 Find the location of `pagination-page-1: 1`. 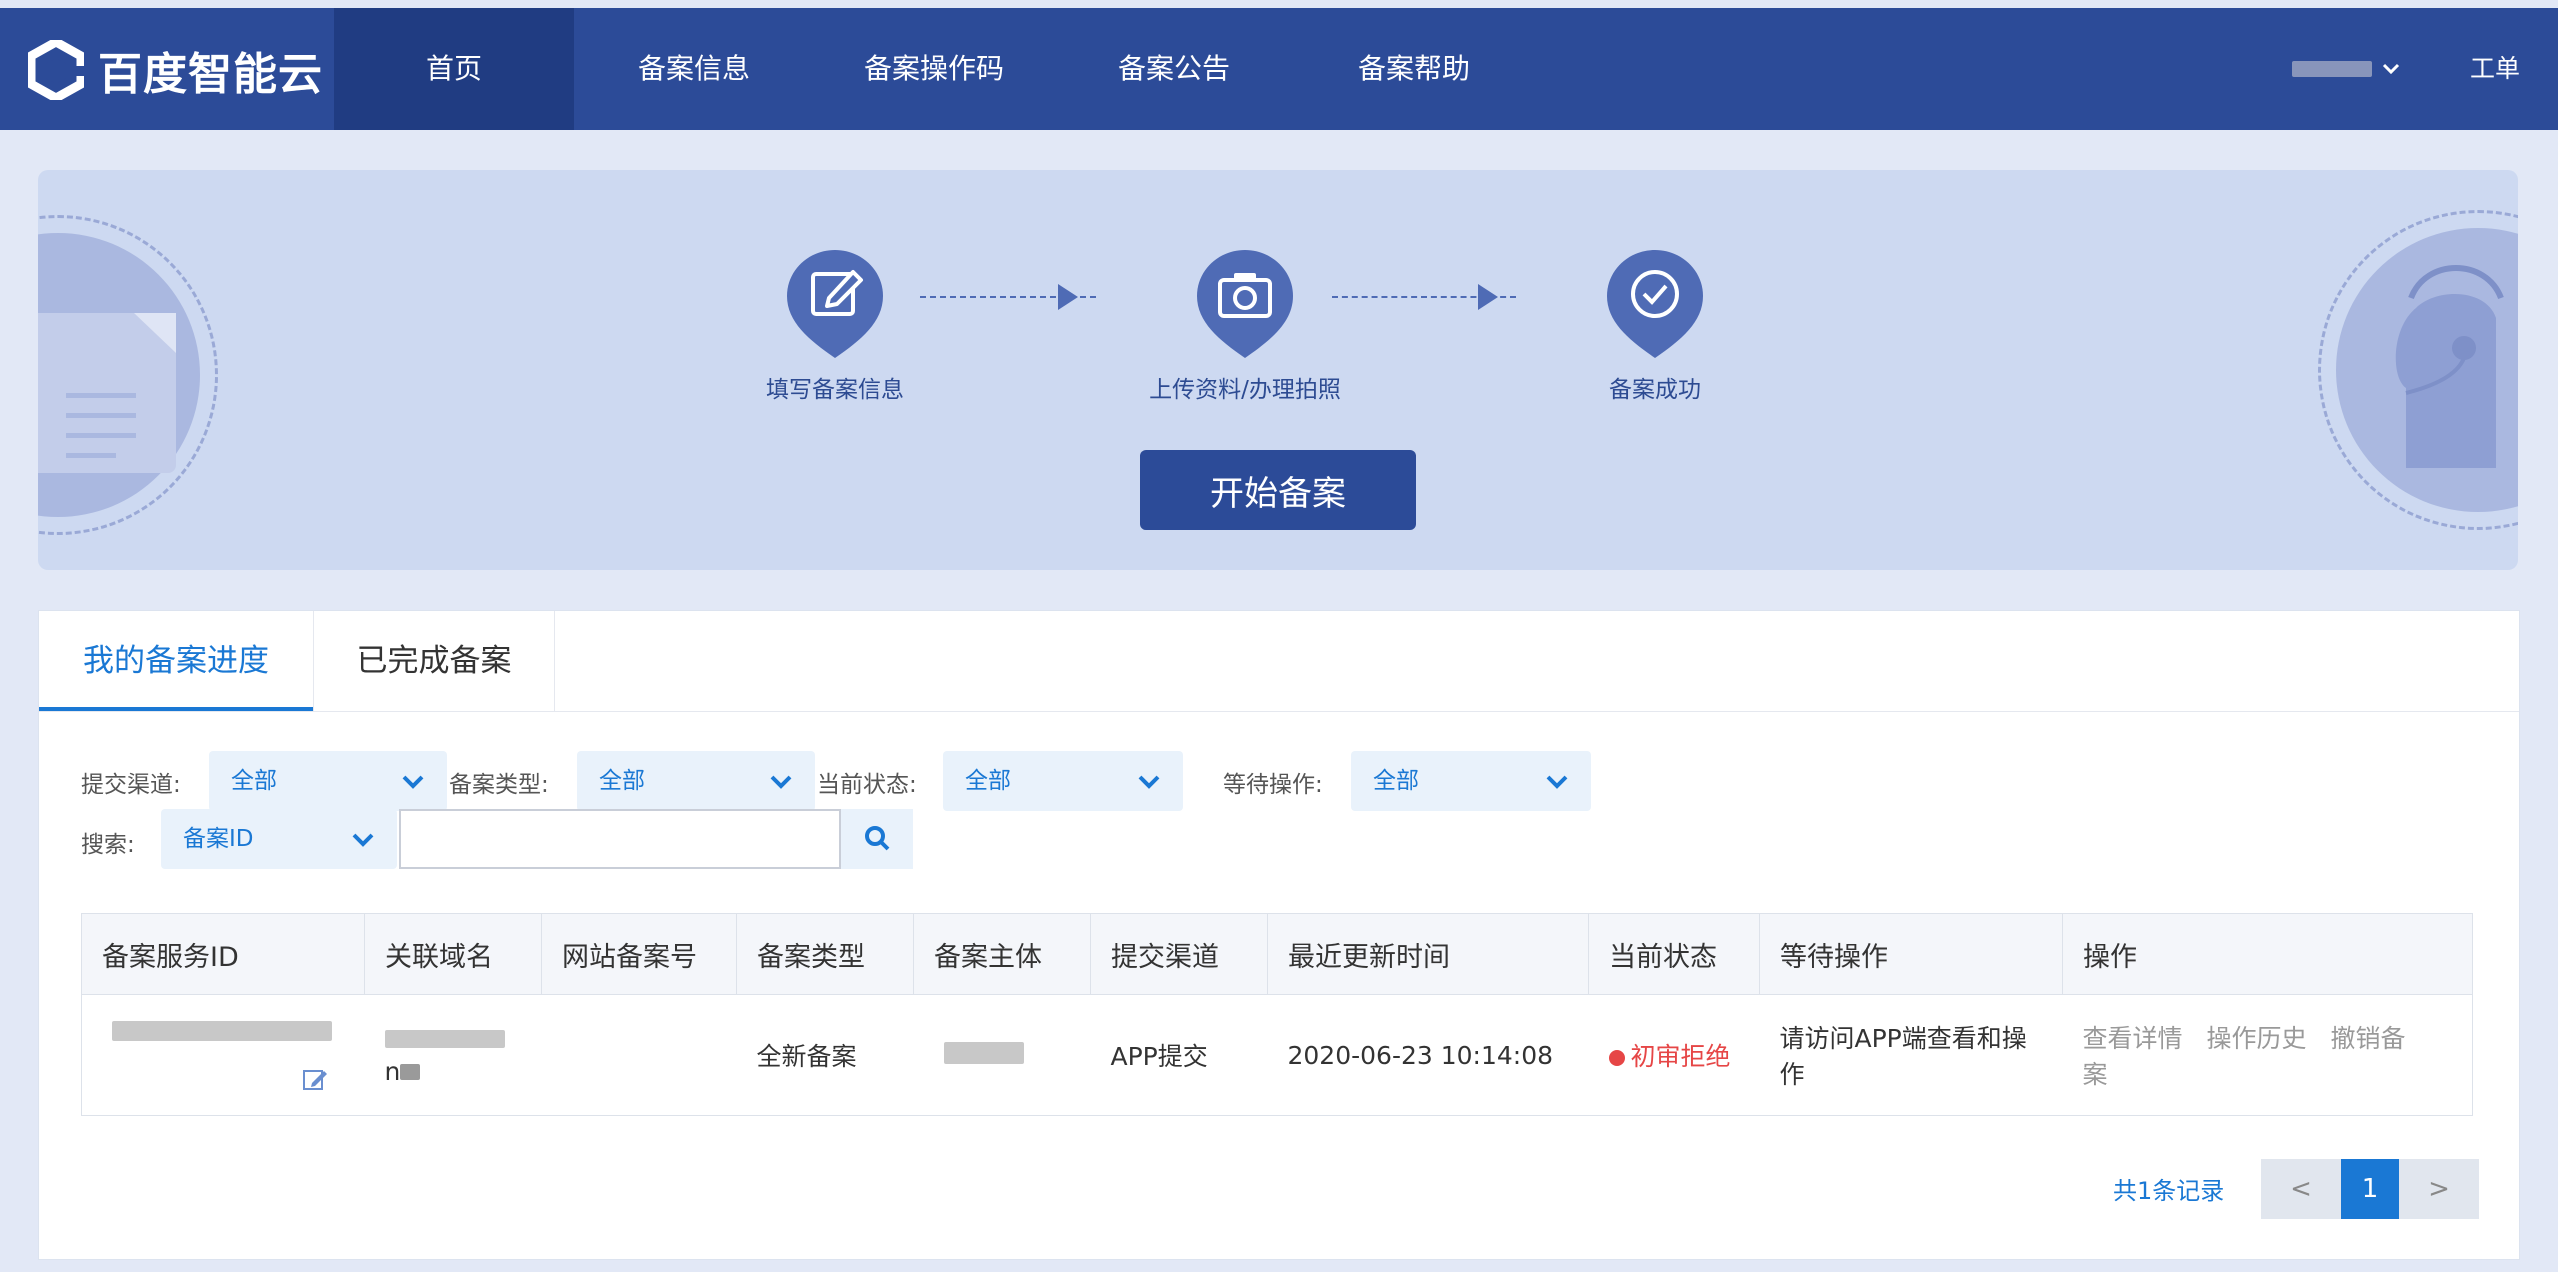

pagination-page-1: 1 is located at coordinates (2370, 1189).